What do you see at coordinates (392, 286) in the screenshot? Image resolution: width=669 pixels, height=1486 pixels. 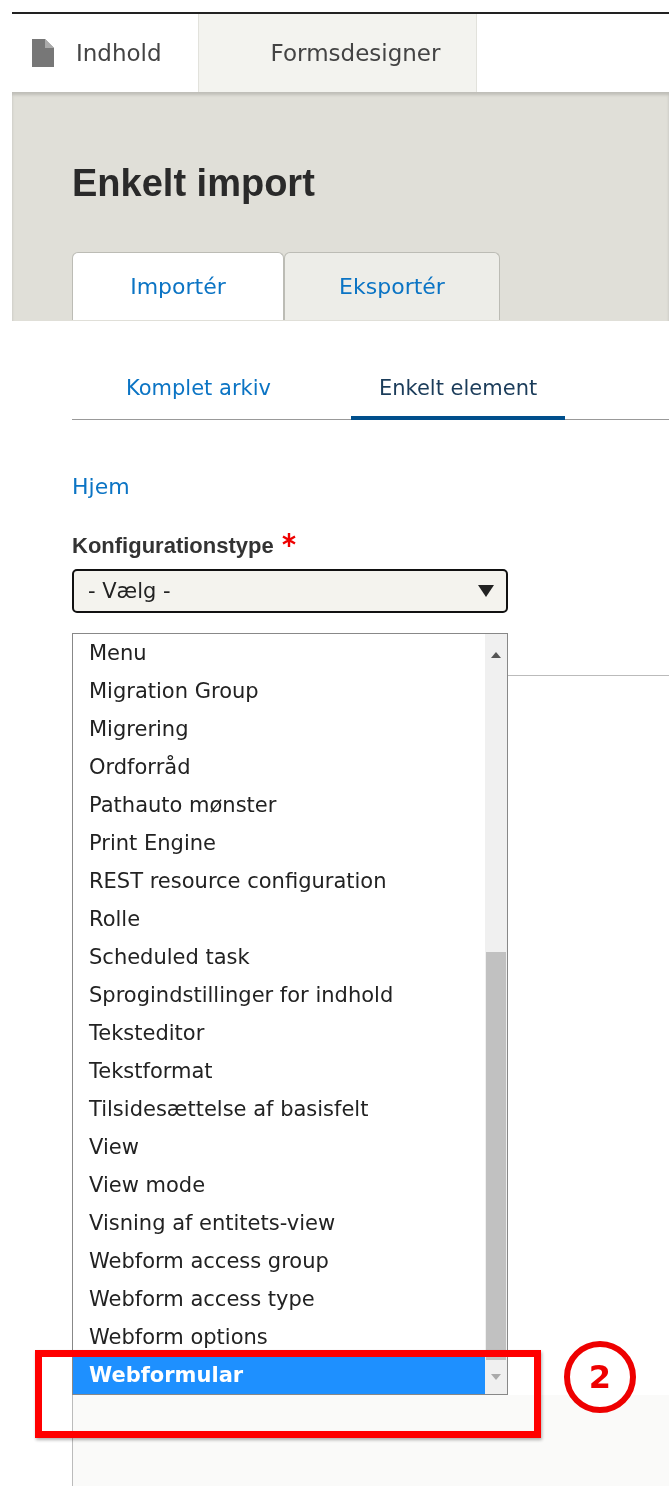 I see `tab: Eksportér` at bounding box center [392, 286].